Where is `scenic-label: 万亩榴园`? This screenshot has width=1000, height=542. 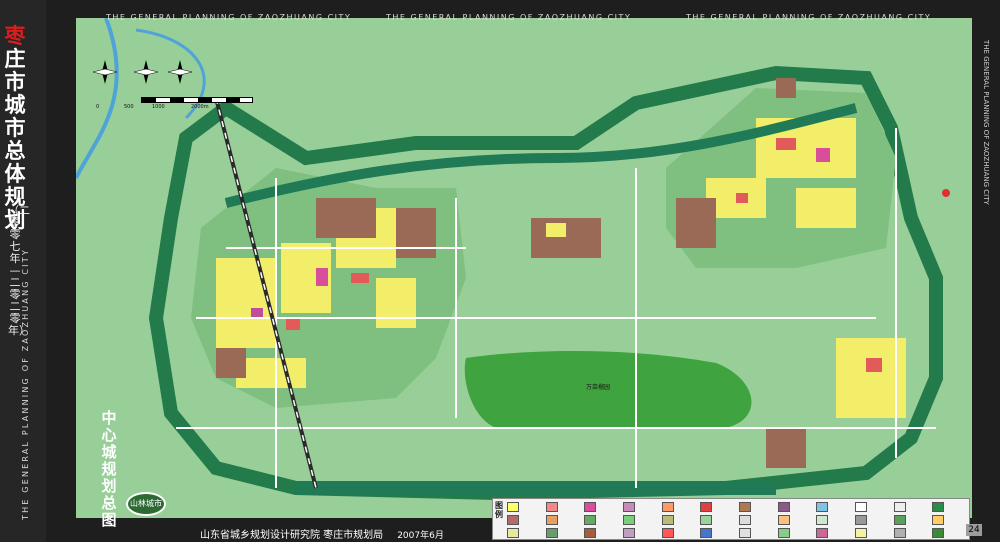
scenic-label: 万亩榴园 is located at coordinates (598, 387).